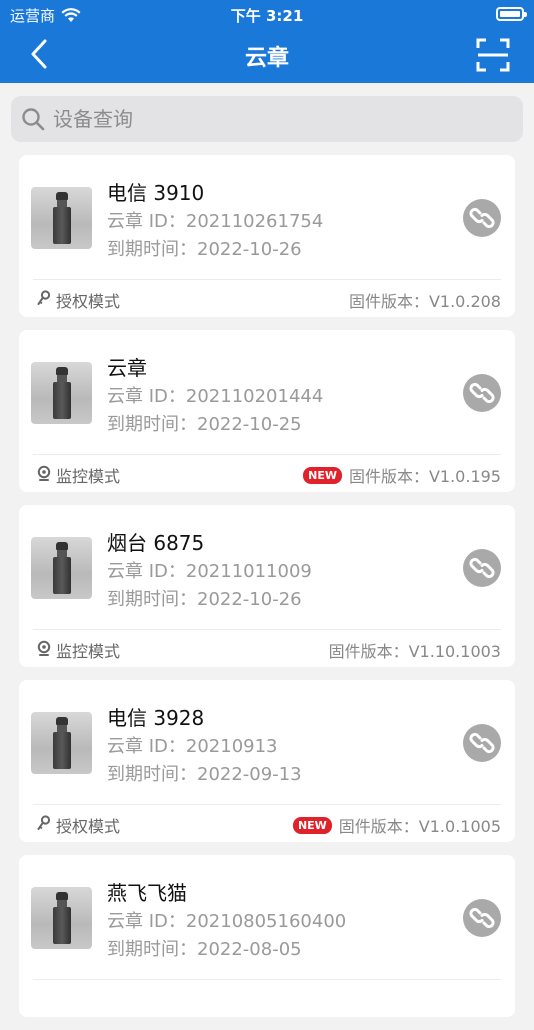 This screenshot has width=534, height=1030. What do you see at coordinates (266, 58) in the screenshot?
I see `page-title: 云章` at bounding box center [266, 58].